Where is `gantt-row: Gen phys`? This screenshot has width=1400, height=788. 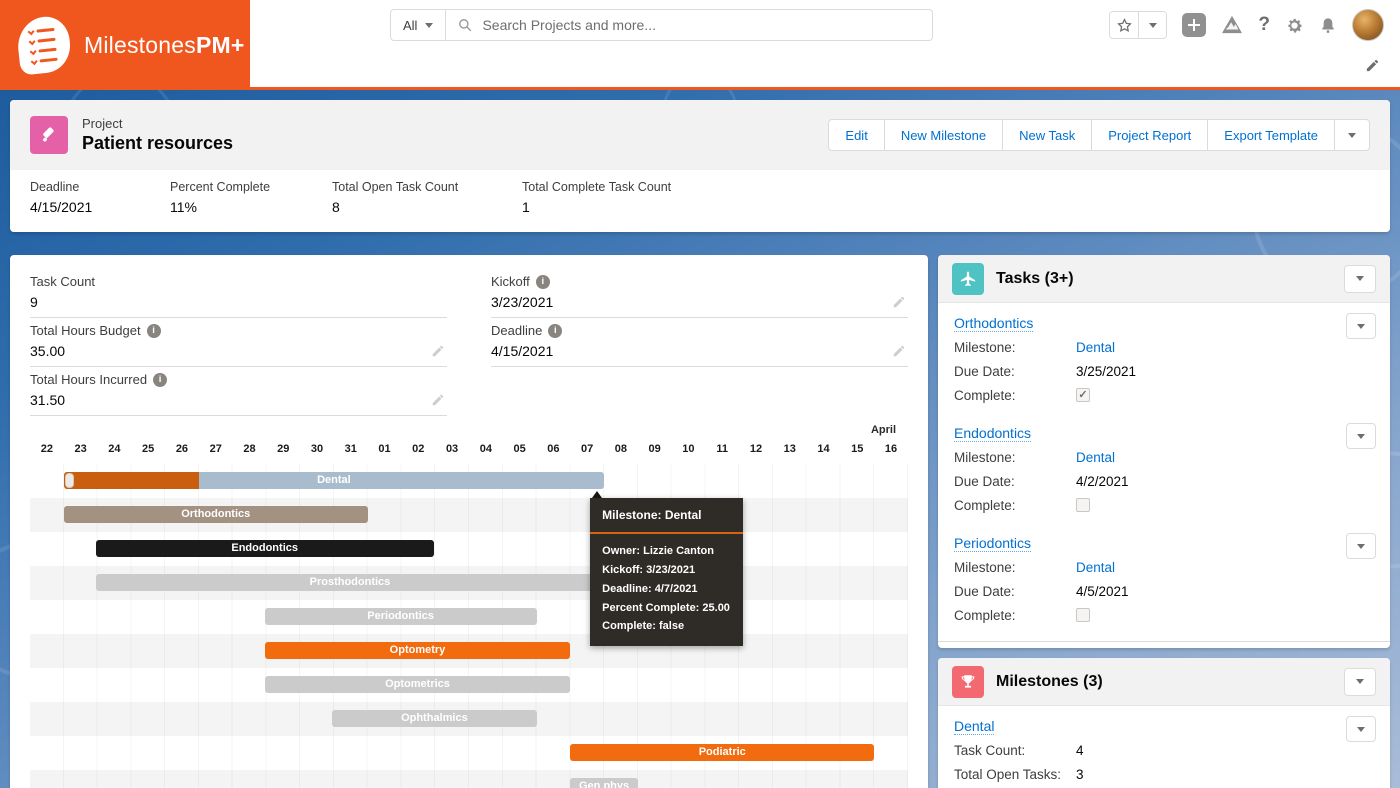 gantt-row: Gen phys is located at coordinates (469, 779).